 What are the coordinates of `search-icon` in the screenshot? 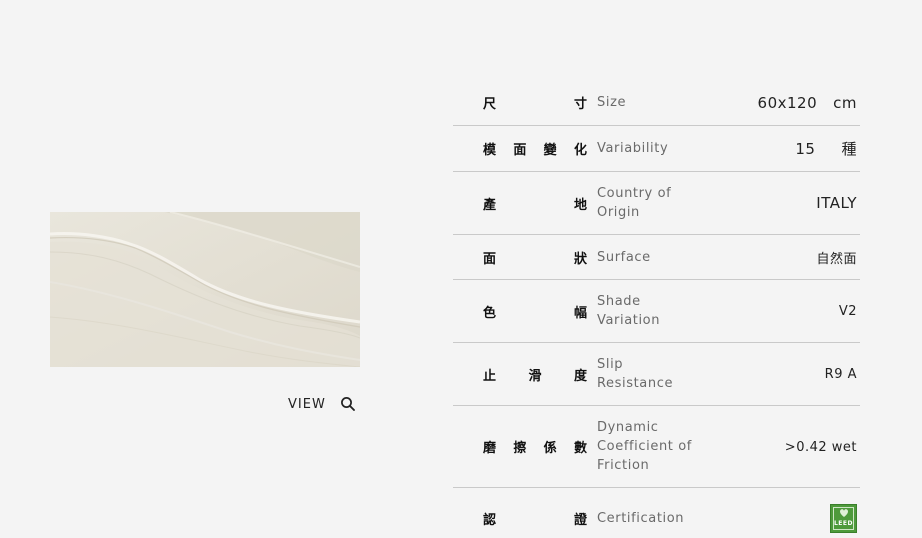 It's located at (348, 404).